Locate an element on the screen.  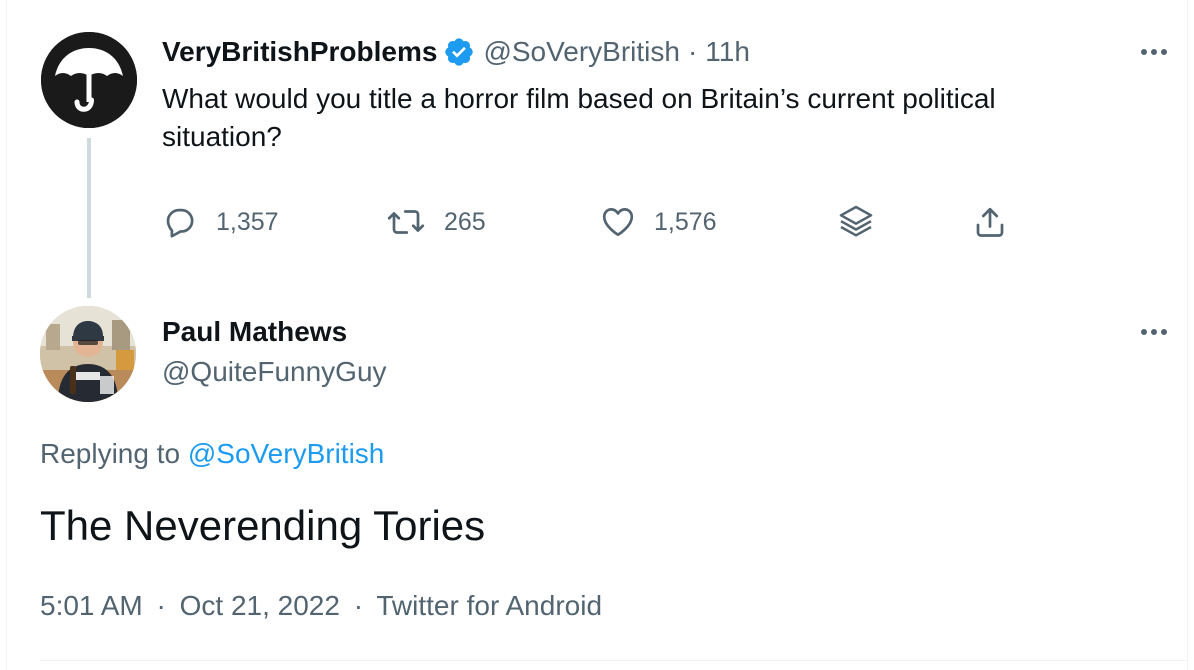
heart-icon is located at coordinates (618, 222).